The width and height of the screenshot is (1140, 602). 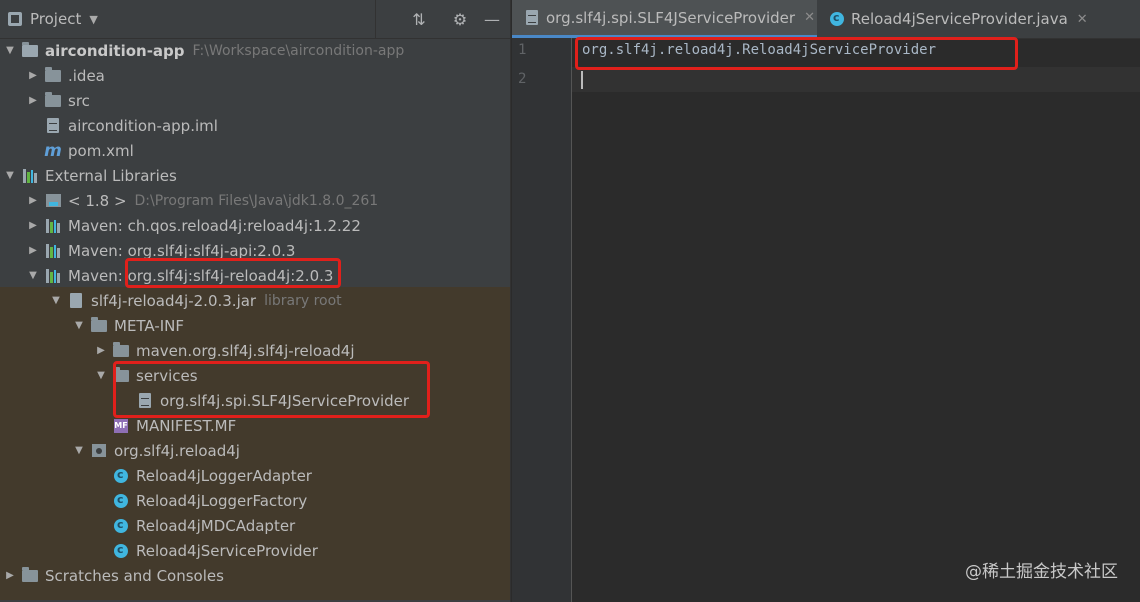 I want to click on gear-icon: ⚙, so click(x=460, y=19).